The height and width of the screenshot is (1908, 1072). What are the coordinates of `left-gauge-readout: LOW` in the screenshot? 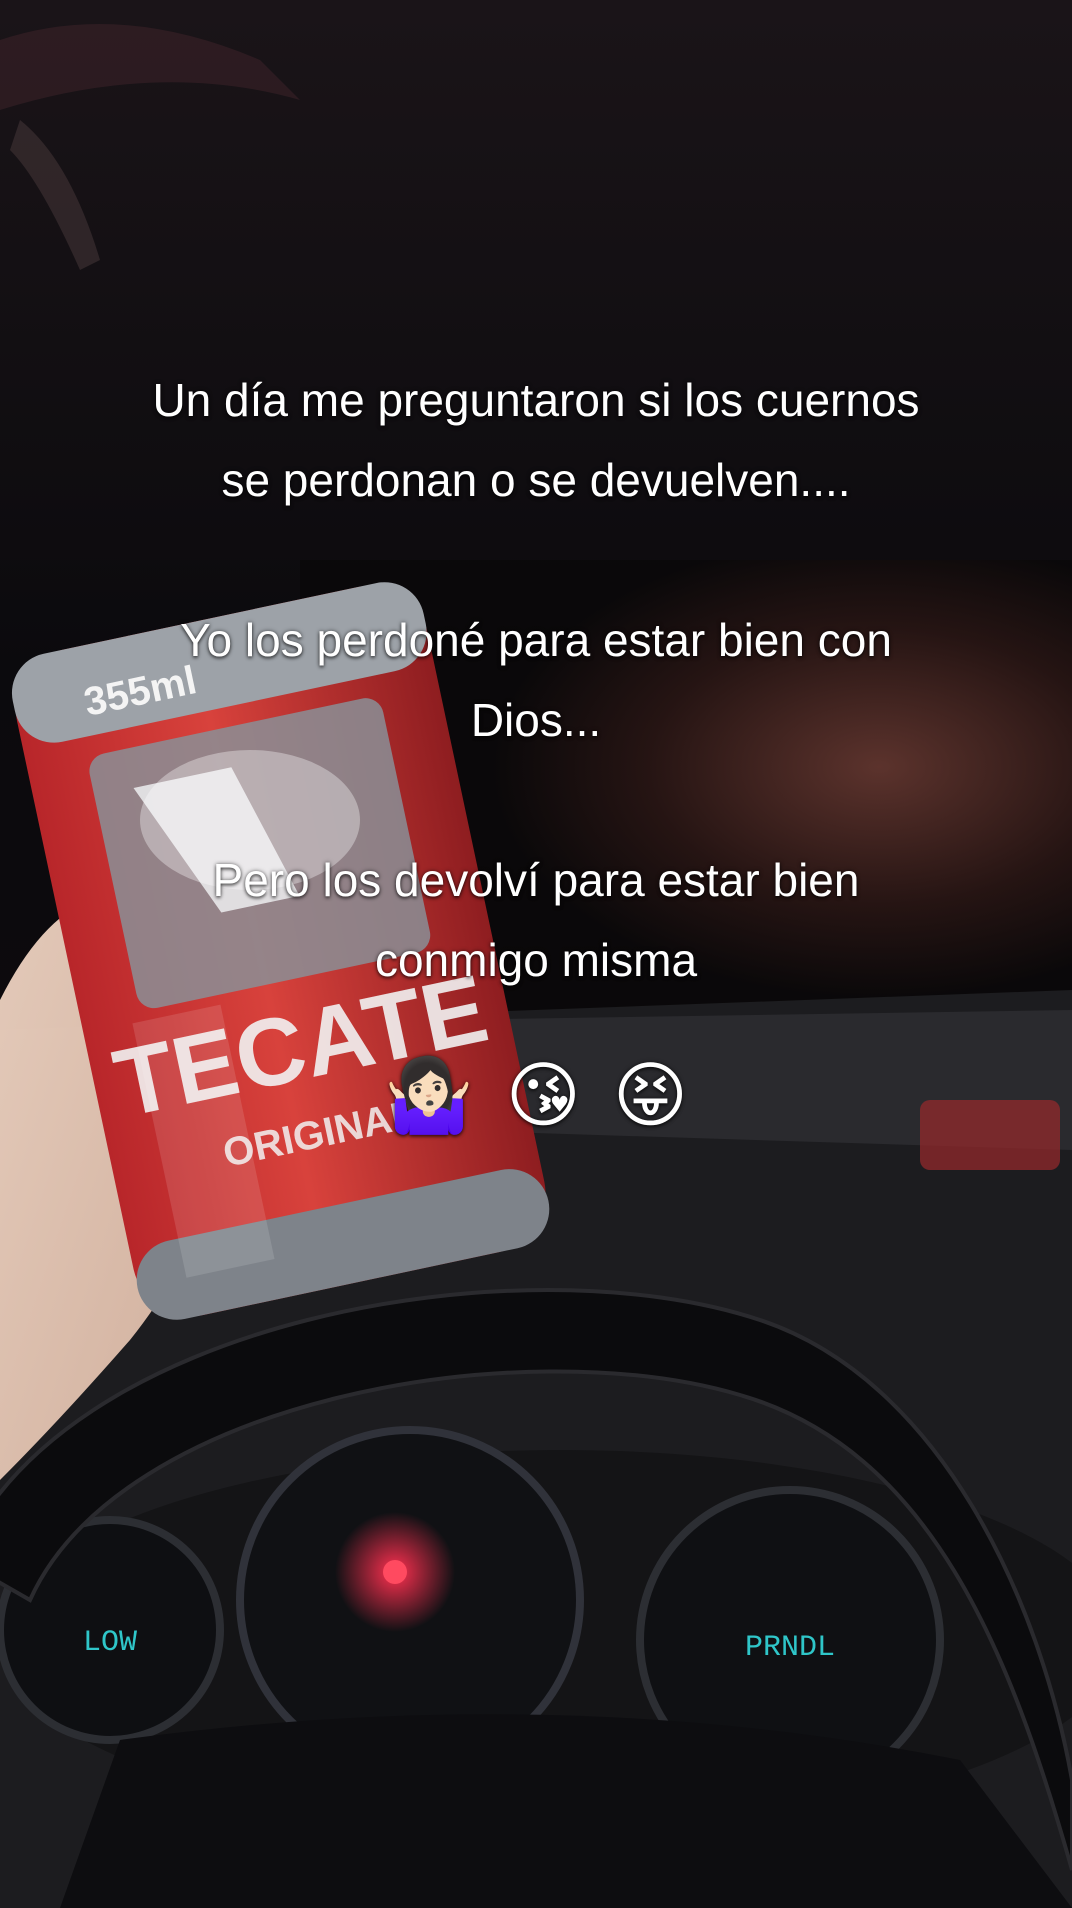 It's located at (110, 1643).